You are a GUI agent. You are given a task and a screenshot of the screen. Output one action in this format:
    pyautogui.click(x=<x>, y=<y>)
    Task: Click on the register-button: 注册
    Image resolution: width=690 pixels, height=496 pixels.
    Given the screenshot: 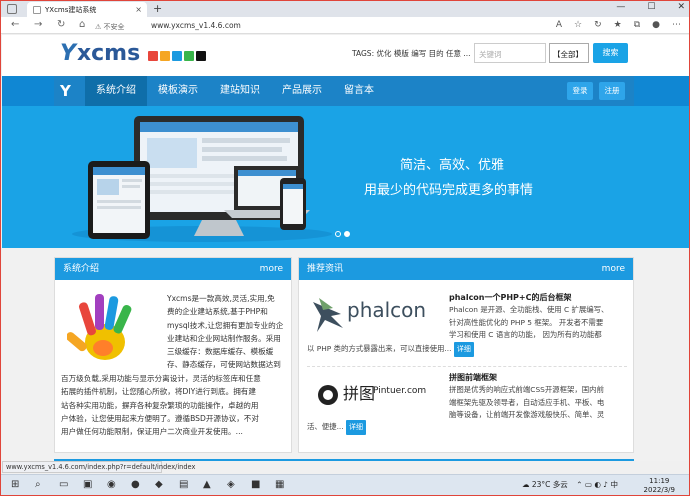 What is the action you would take?
    pyautogui.click(x=612, y=91)
    